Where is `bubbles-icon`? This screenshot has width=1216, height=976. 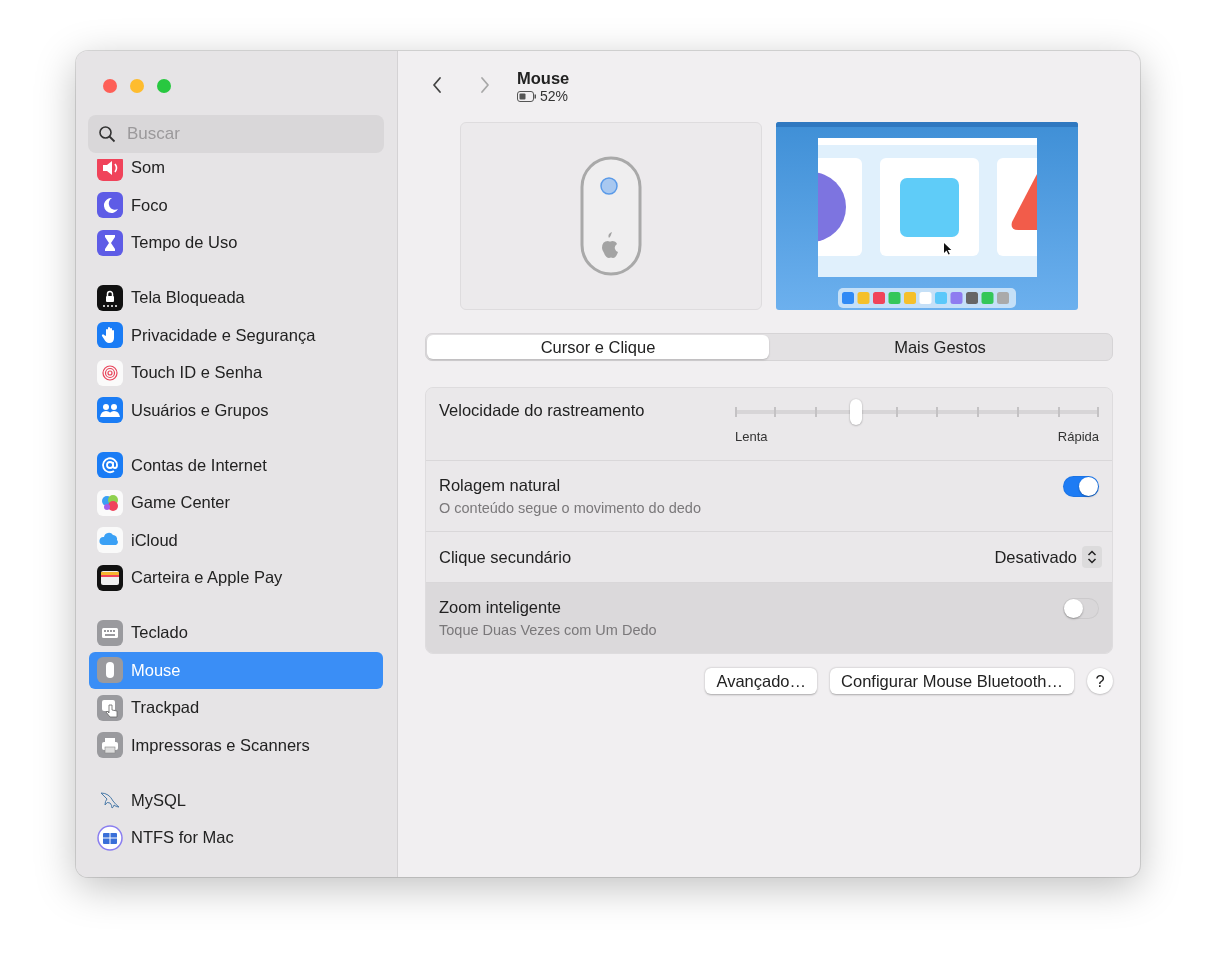 bubbles-icon is located at coordinates (110, 502).